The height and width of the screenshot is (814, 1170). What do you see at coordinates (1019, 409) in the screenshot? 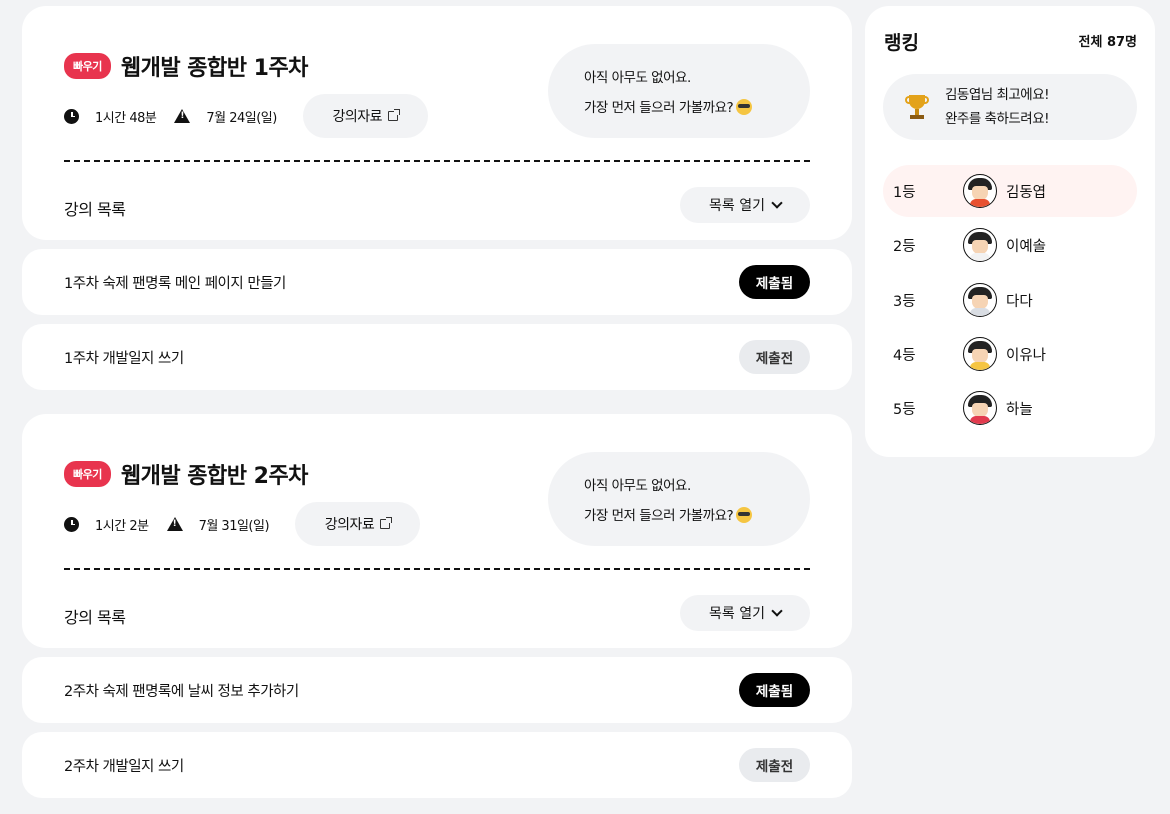
I see `rank-name: 하늘` at bounding box center [1019, 409].